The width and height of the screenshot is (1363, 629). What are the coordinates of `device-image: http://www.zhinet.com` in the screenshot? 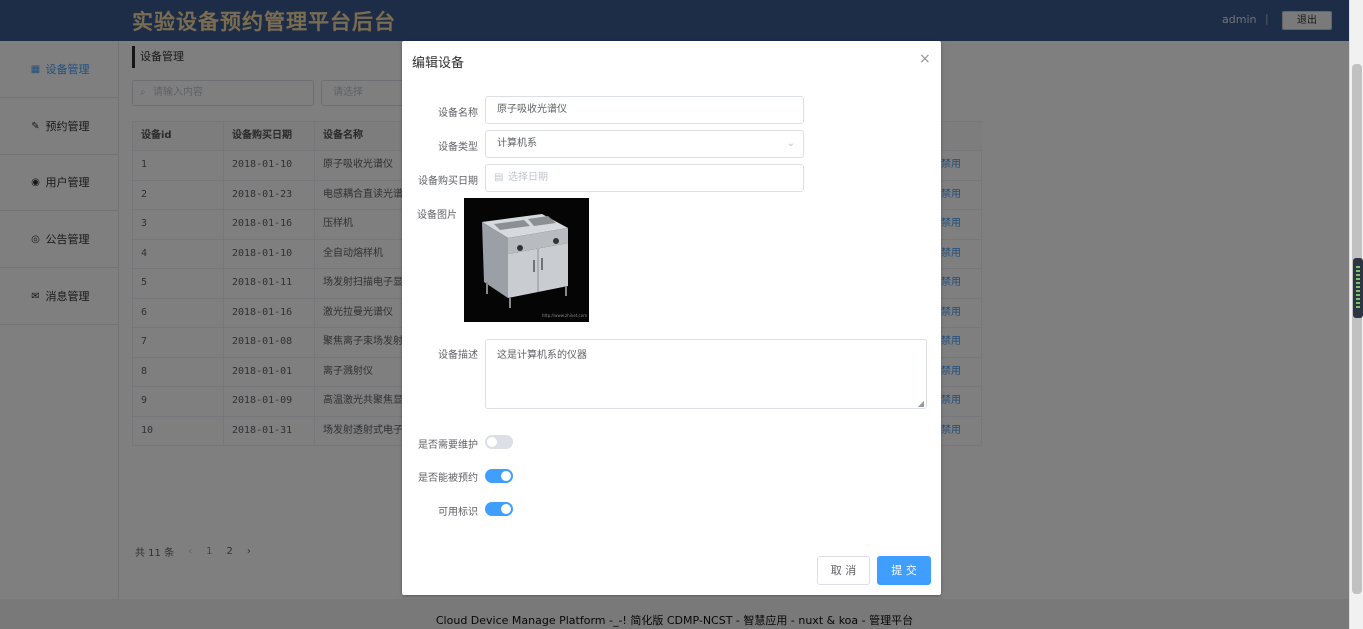 It's located at (526, 260).